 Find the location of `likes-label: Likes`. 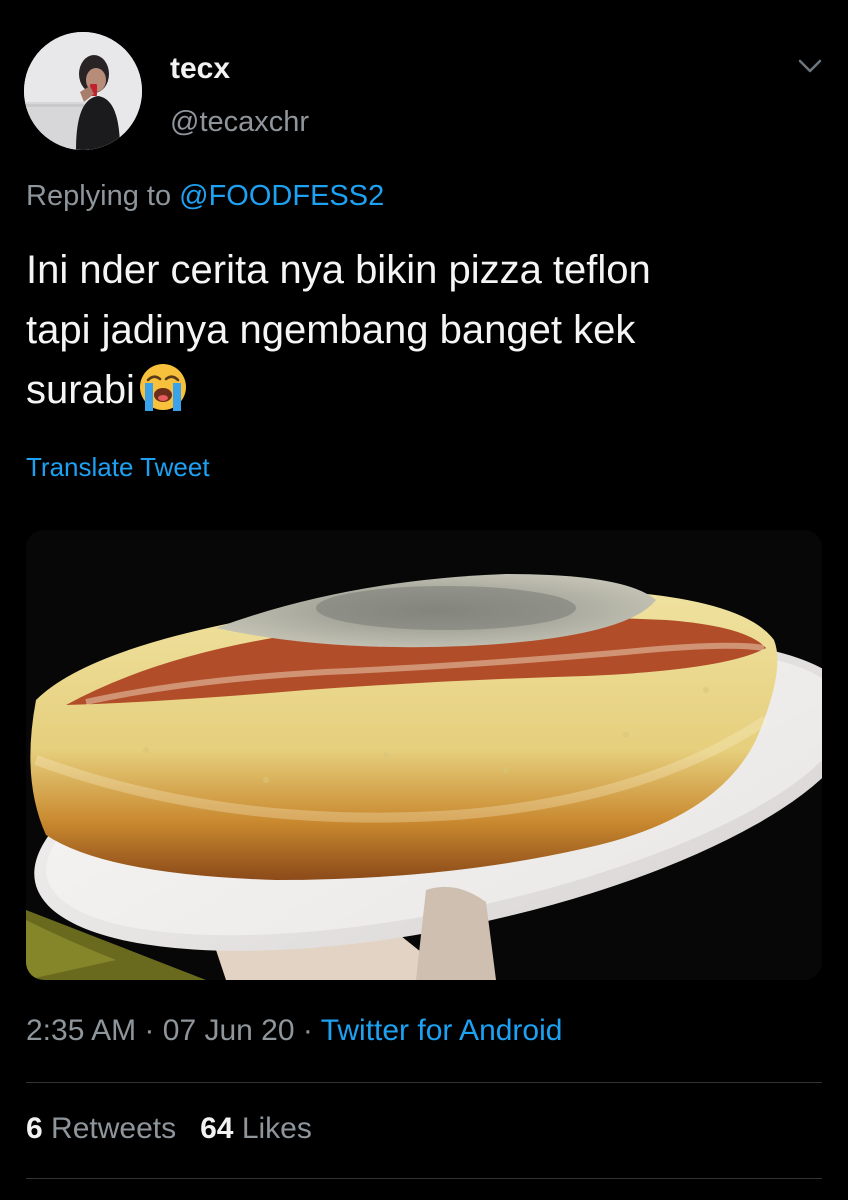

likes-label: Likes is located at coordinates (276, 1128).